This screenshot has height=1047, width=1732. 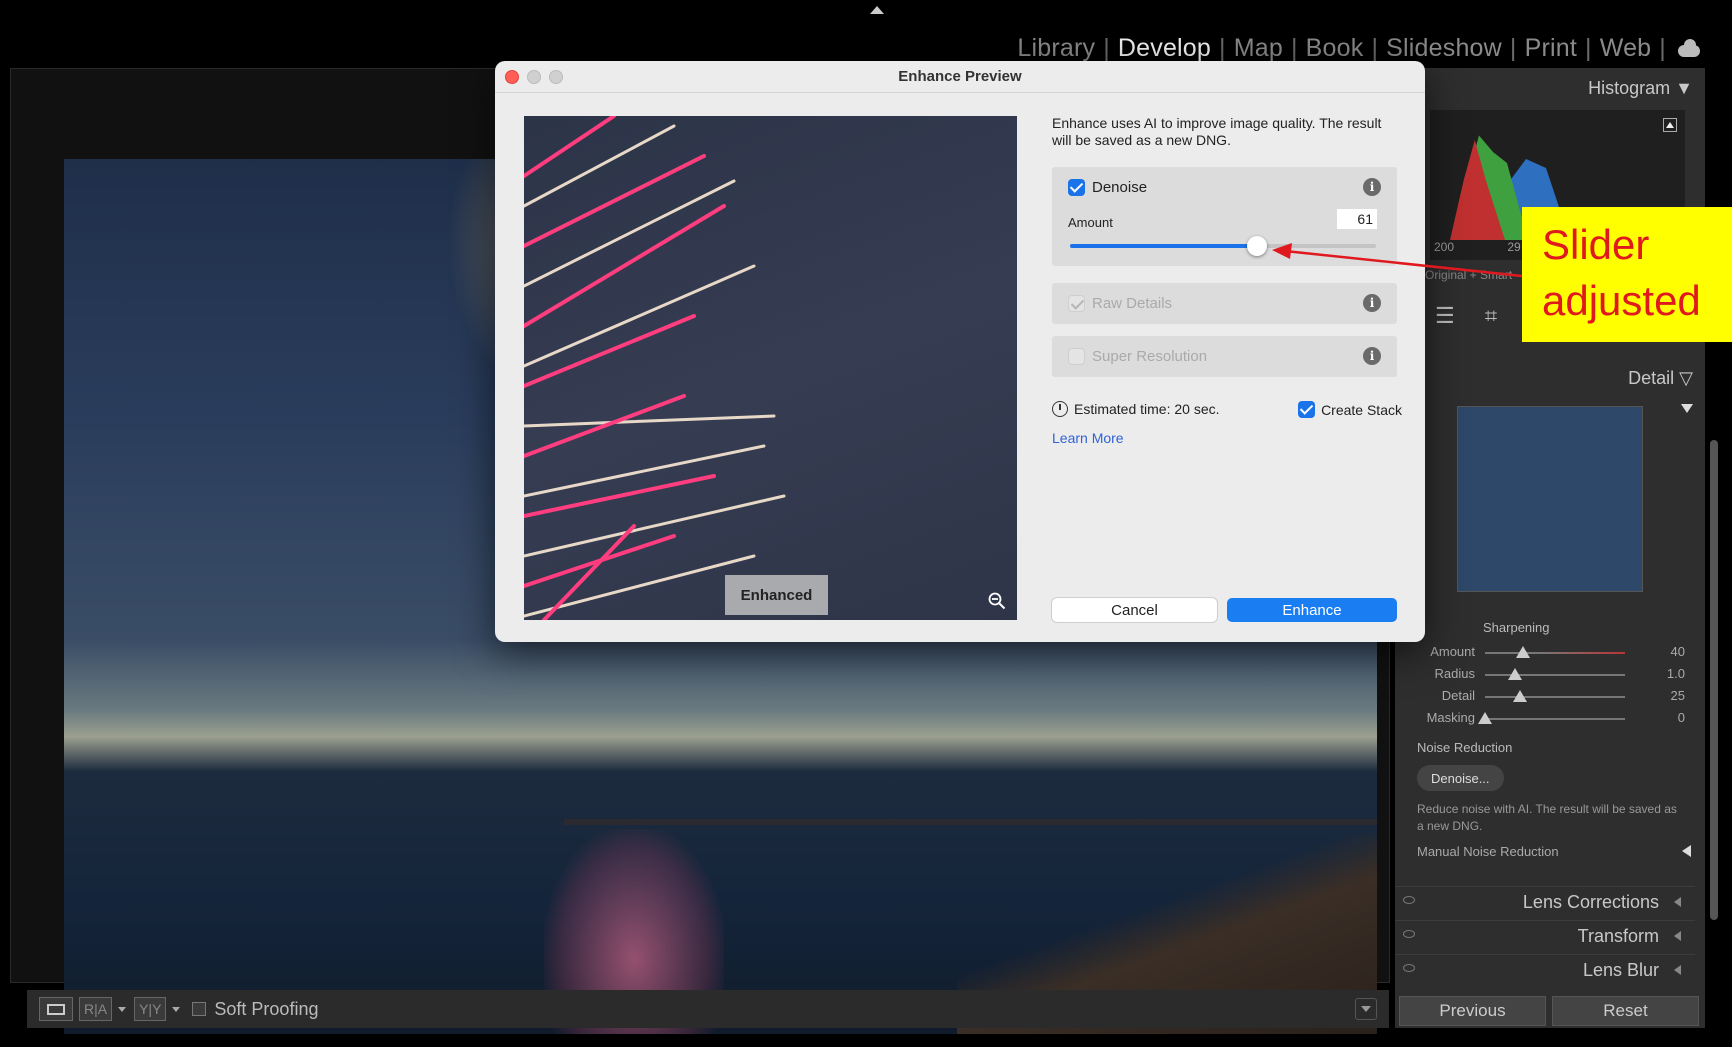 I want to click on section-title: Lens Corrections, so click(x=1590, y=902).